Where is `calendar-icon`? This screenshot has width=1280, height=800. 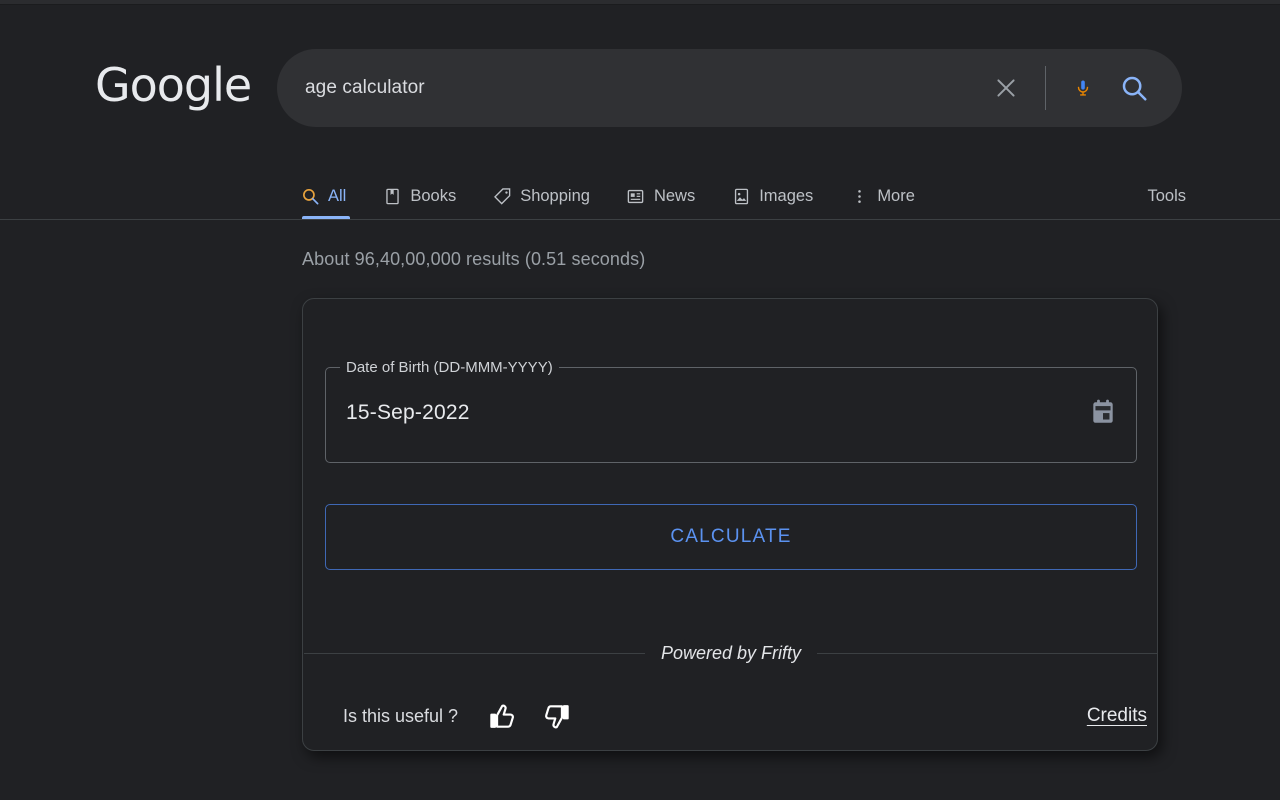
calendar-icon is located at coordinates (1103, 412).